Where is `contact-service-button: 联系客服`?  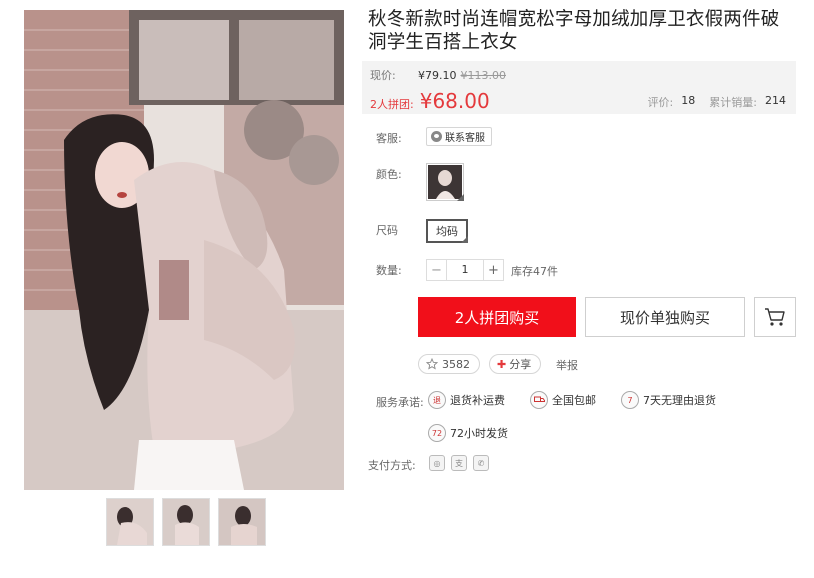
contact-service-button: 联系客服 is located at coordinates (459, 136).